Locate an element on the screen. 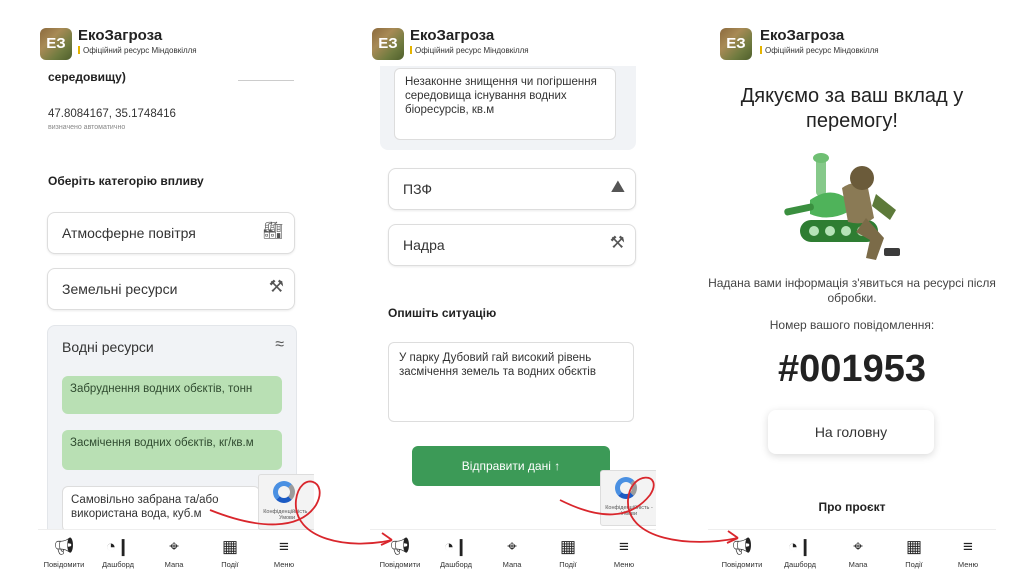  category-land: Земельні ресурси ⚒ is located at coordinates (171, 289).